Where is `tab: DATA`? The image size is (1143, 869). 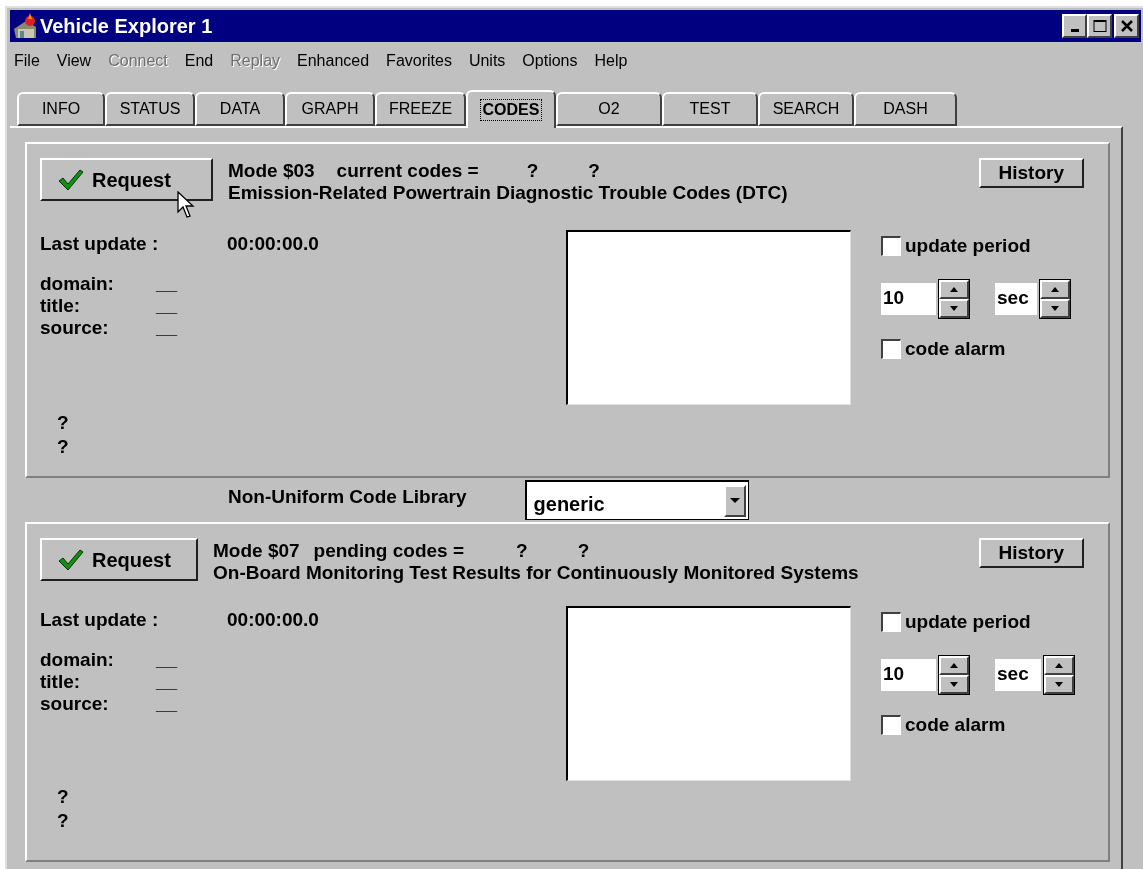 tab: DATA is located at coordinates (240, 109).